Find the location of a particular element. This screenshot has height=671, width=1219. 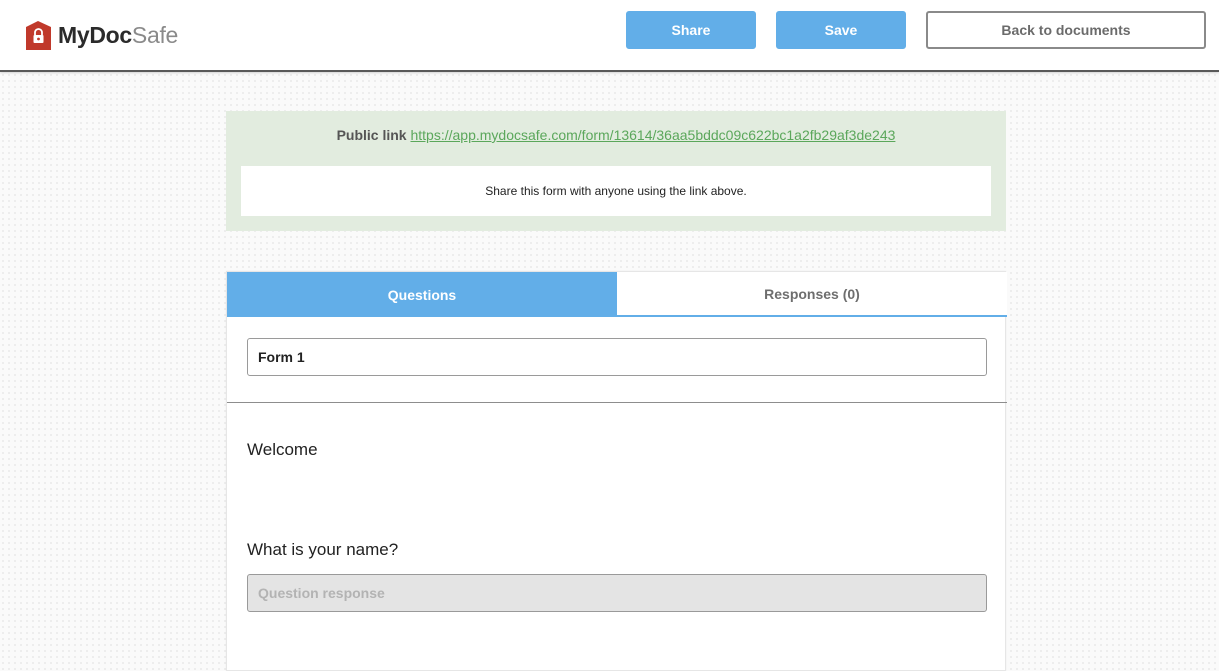

app-logo: MyDocSafe is located at coordinates (102, 35).